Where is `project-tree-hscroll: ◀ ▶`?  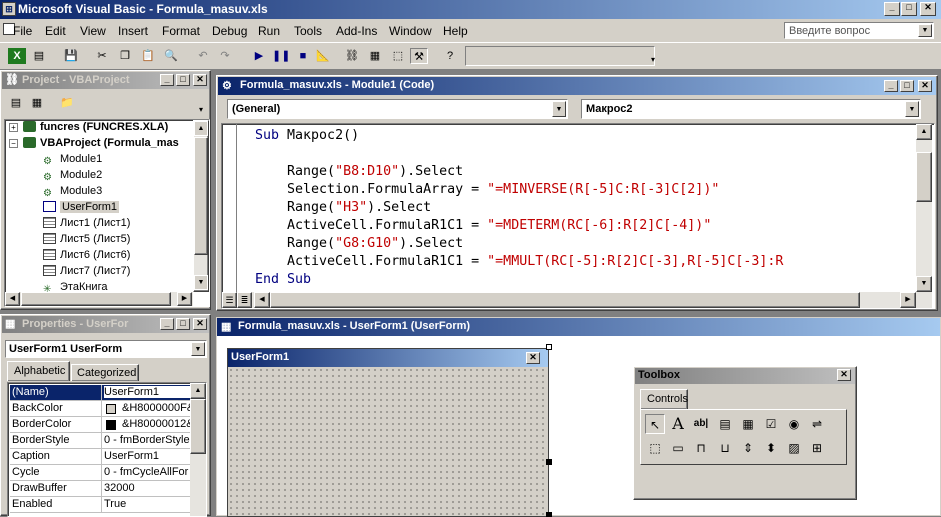
project-tree-hscroll: ◀ ▶ is located at coordinates (99, 299).